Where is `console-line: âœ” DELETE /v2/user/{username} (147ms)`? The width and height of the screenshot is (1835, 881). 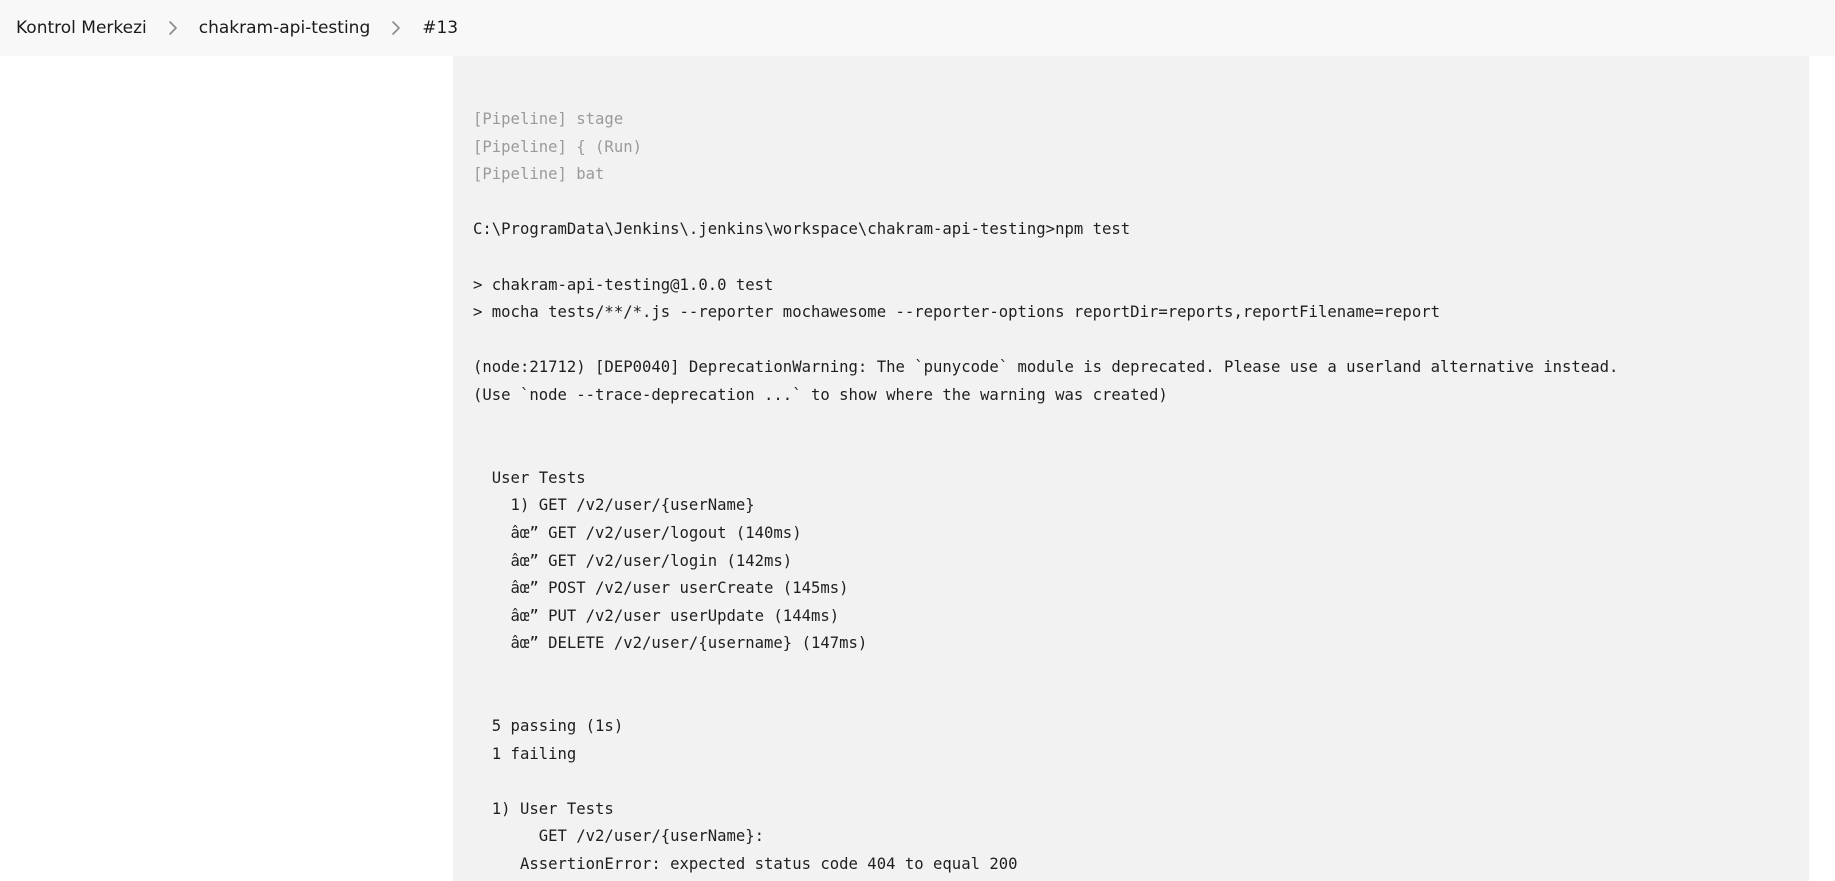
console-line: âœ” DELETE /v2/user/{username} (147ms) is located at coordinates (670, 643).